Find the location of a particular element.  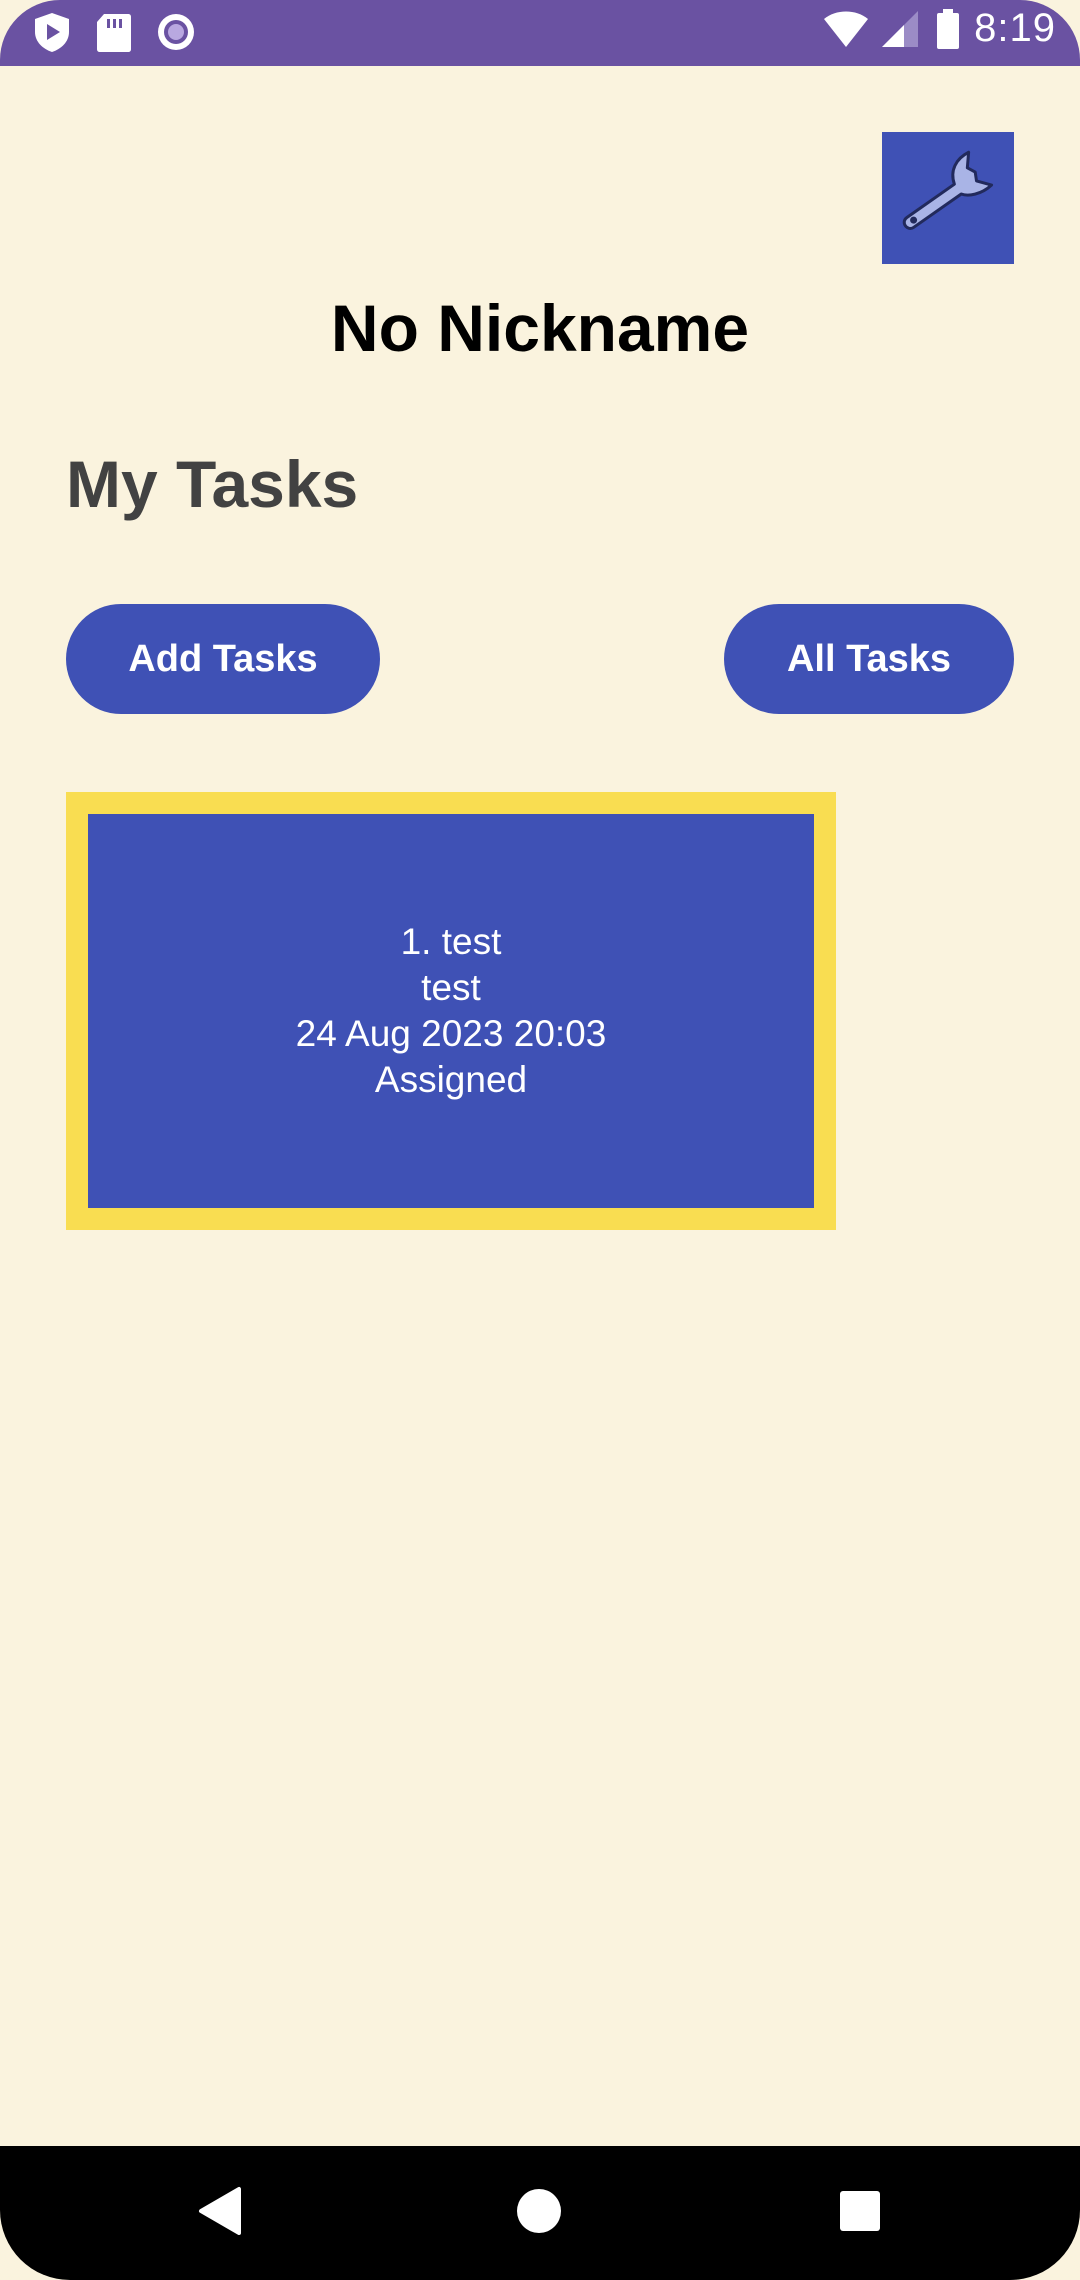

nav-home-button is located at coordinates (539, 2213).